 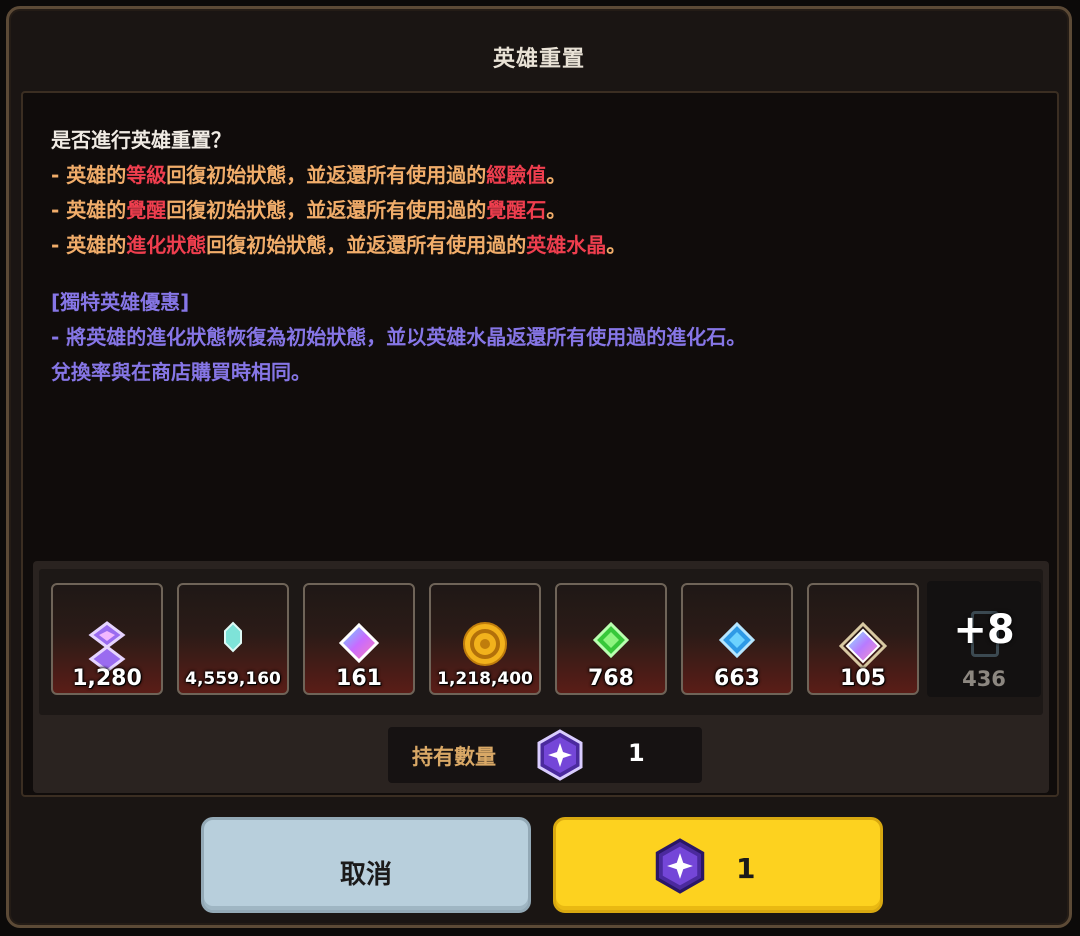 I want to click on bonus-title: [獨特英雄優惠], so click(x=120, y=302).